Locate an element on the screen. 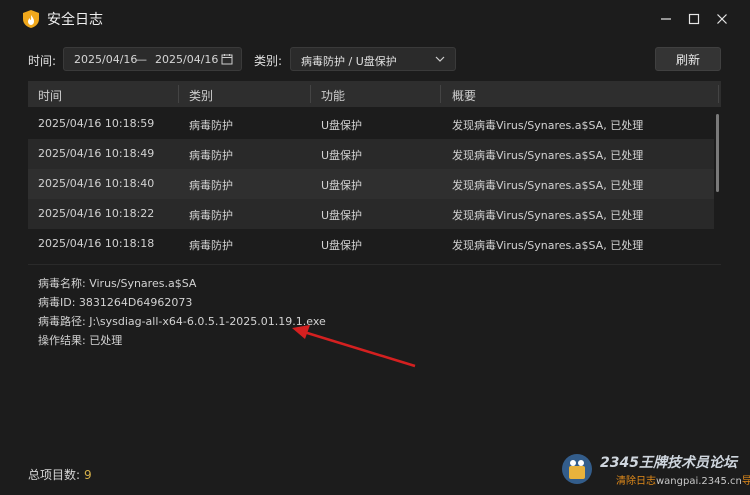 Image resolution: width=750 pixels, height=495 pixels. column-header-function: 功能 is located at coordinates (333, 95).